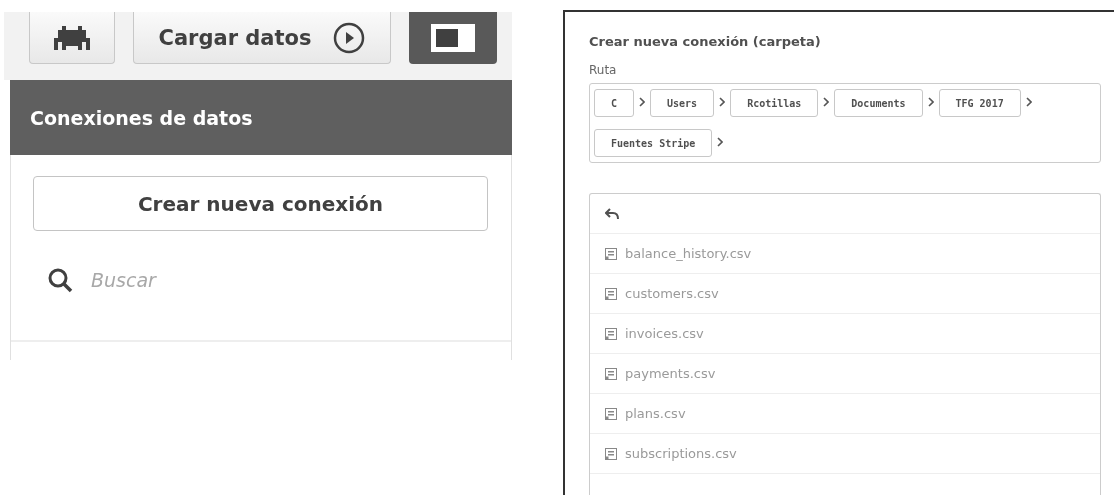  What do you see at coordinates (262, 38) in the screenshot?
I see `load-data-button: Cargar datos` at bounding box center [262, 38].